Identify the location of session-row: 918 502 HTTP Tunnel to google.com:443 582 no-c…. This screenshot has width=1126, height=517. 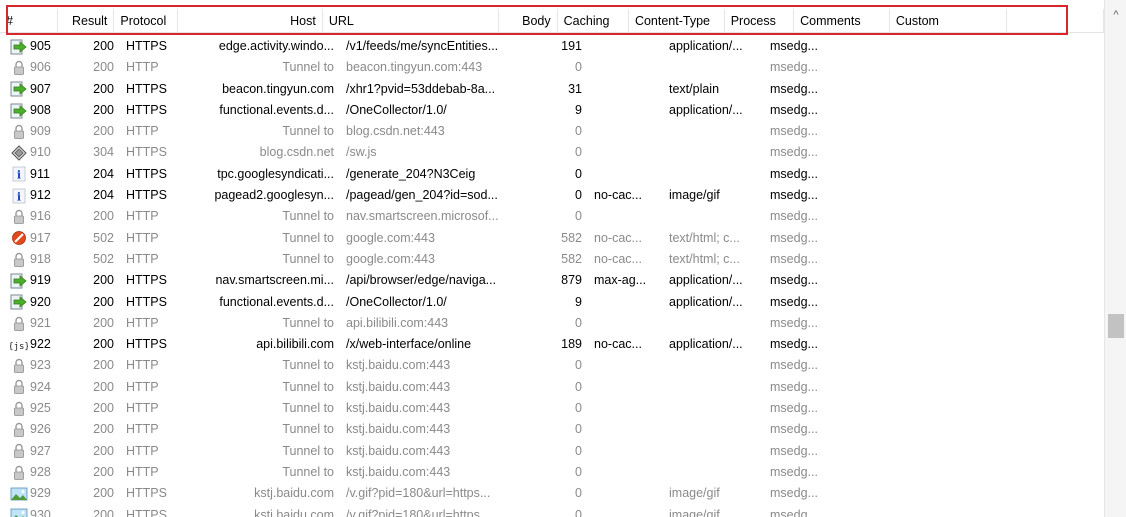
(552, 259).